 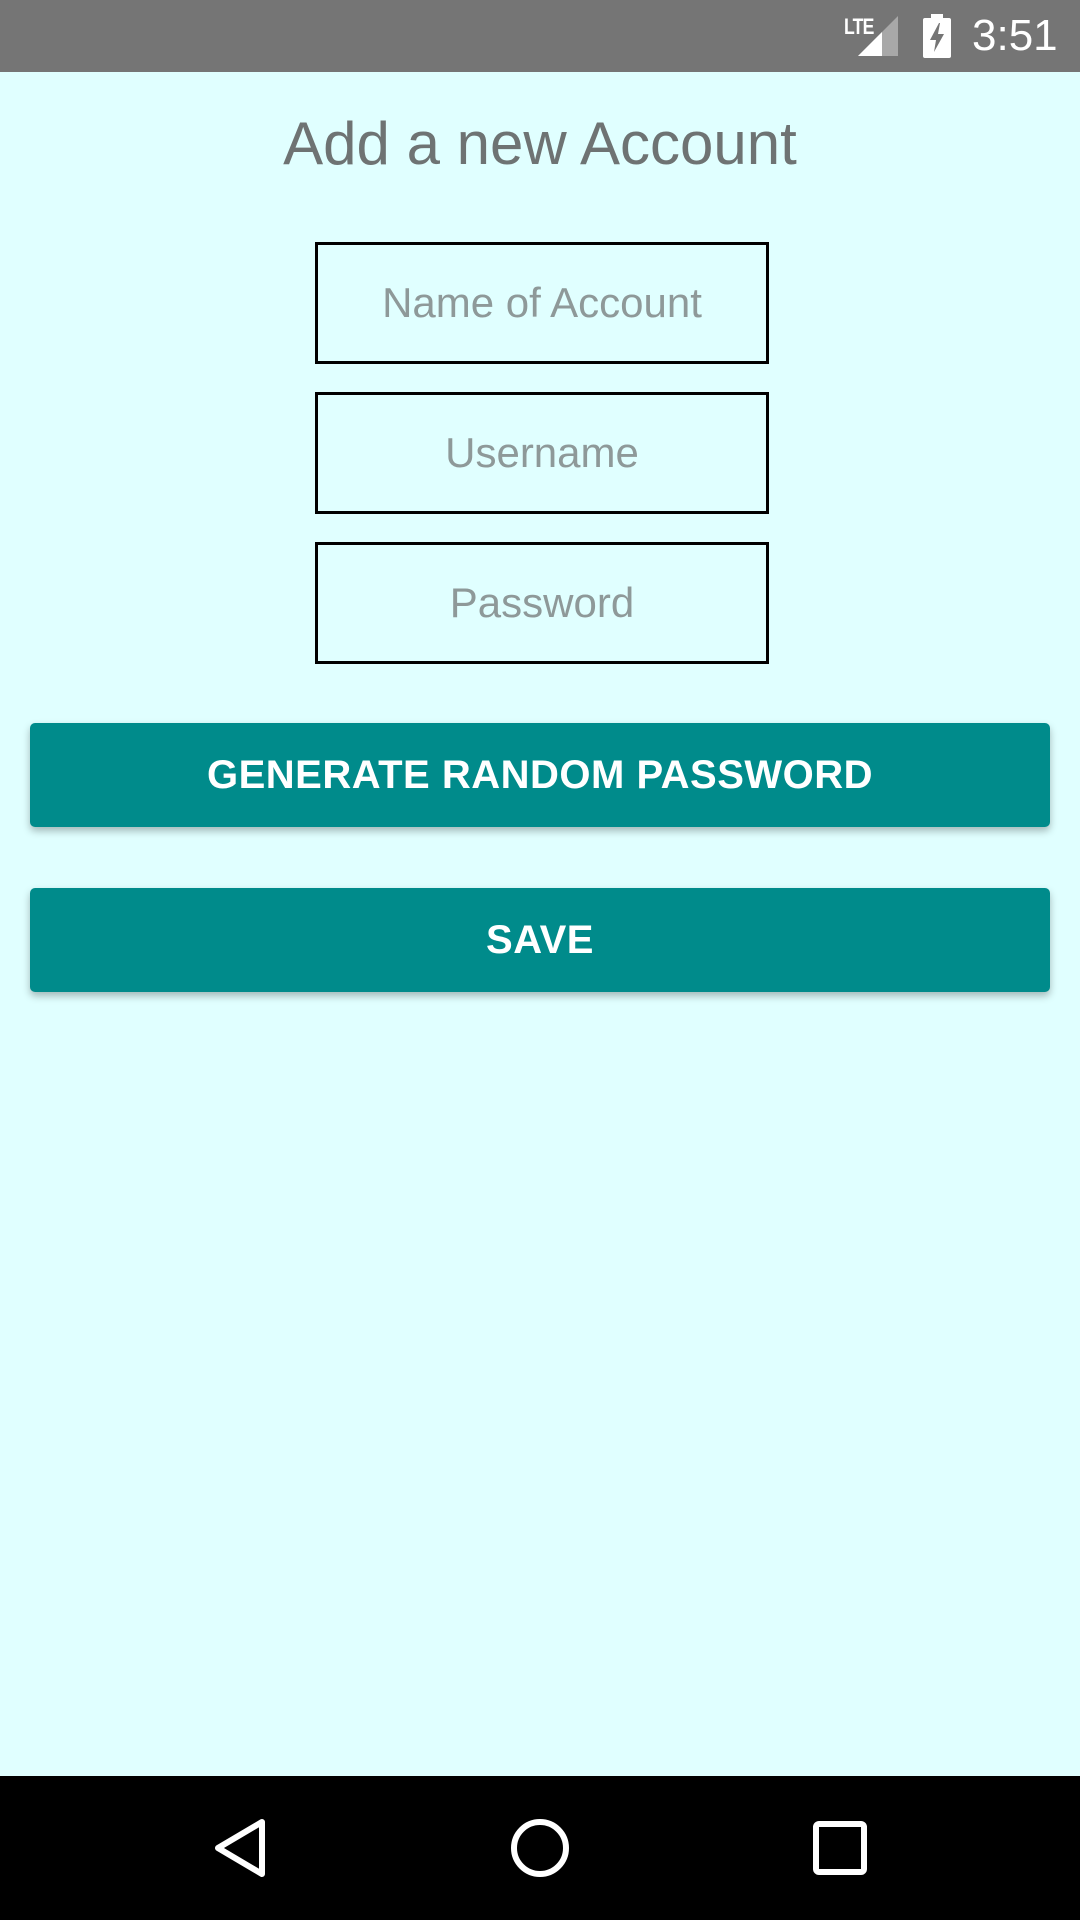 I want to click on back-icon, so click(x=240, y=1848).